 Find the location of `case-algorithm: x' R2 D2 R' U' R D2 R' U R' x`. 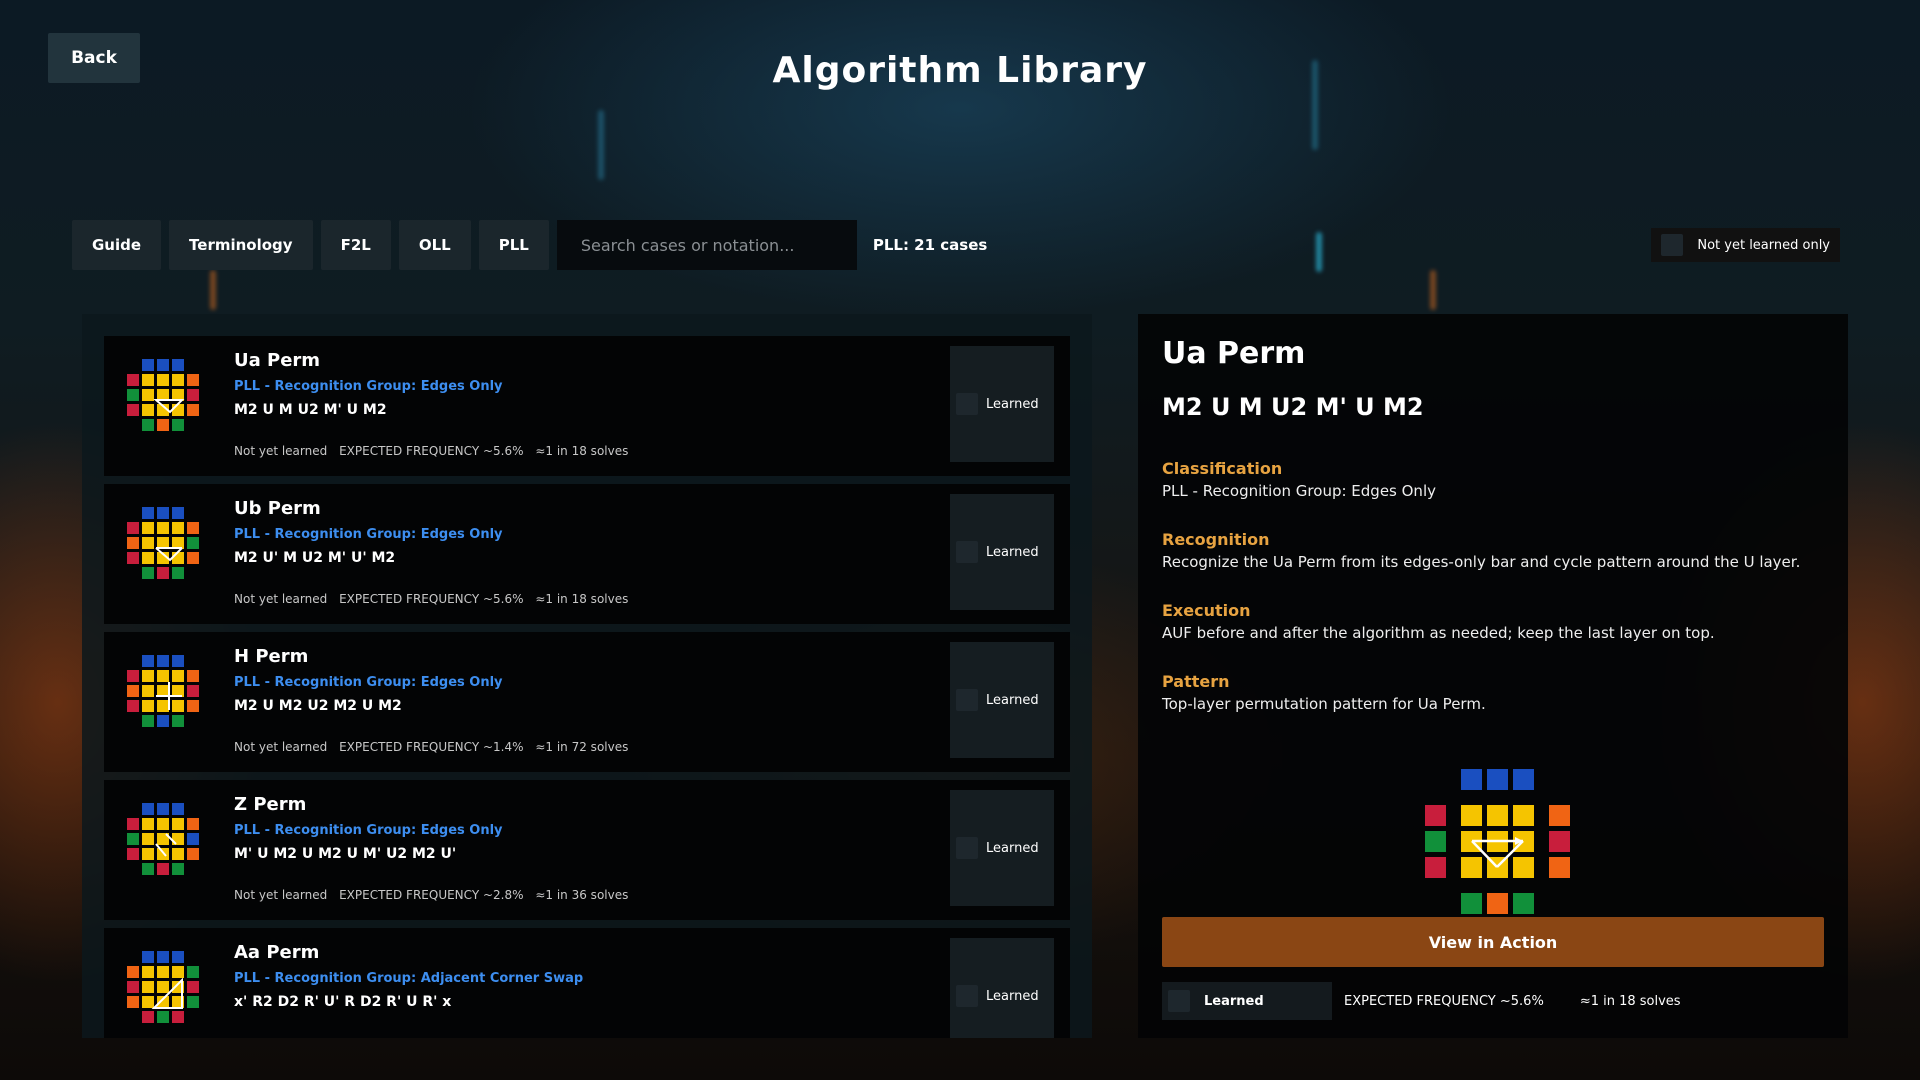

case-algorithm: x' R2 D2 R' U' R D2 R' U R' x is located at coordinates (343, 1002).